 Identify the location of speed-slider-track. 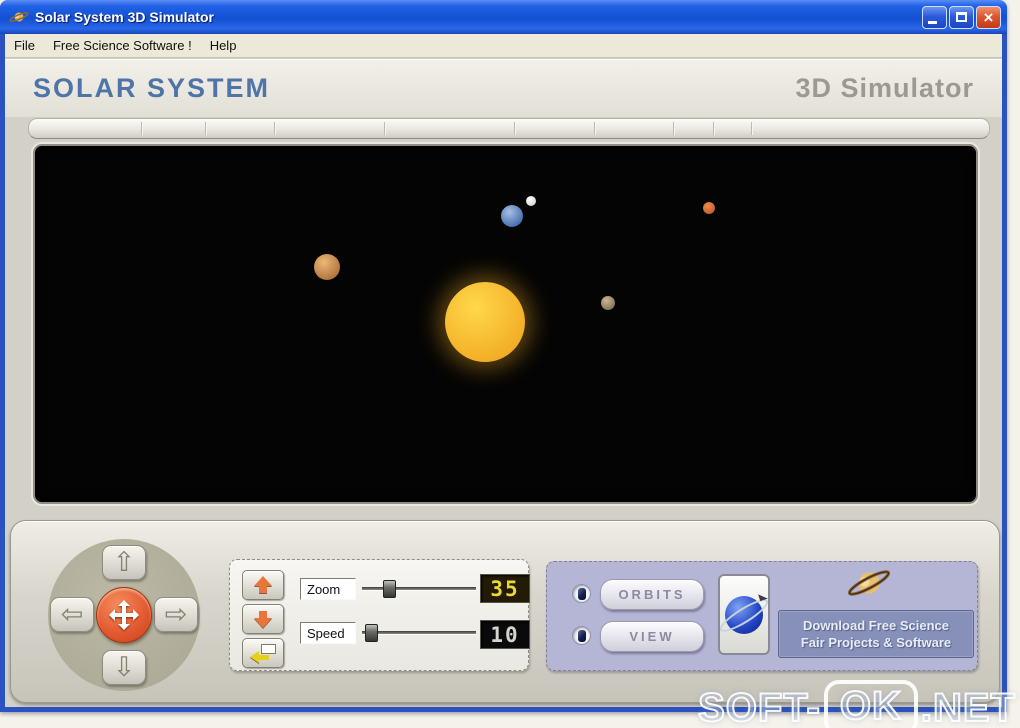
(419, 633).